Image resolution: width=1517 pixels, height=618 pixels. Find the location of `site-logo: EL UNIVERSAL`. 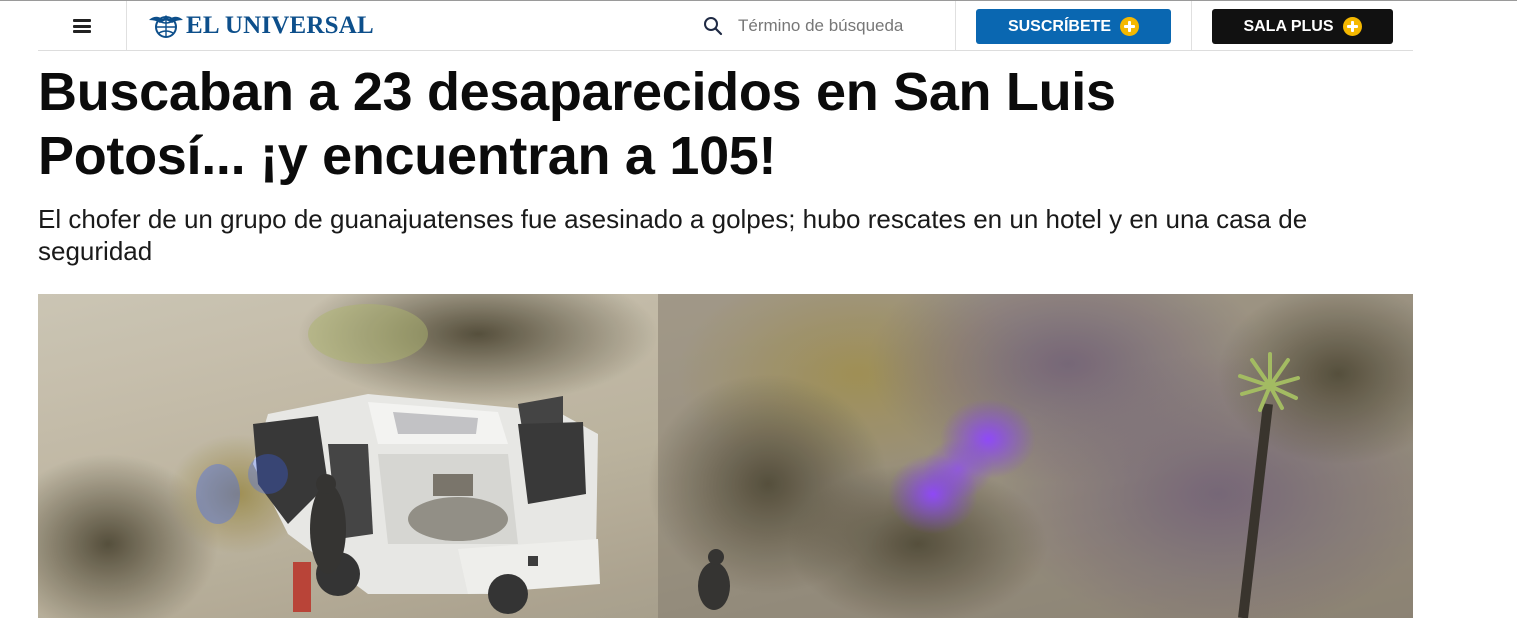

site-logo: EL UNIVERSAL is located at coordinates (261, 26).